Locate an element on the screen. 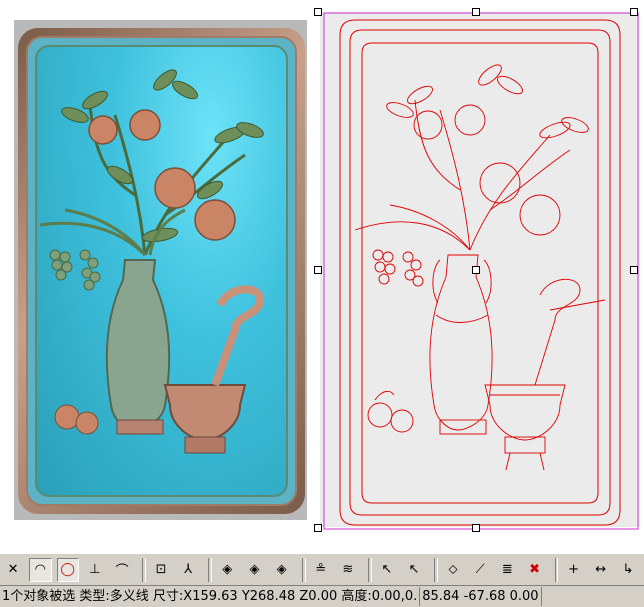 This screenshot has height=607, width=644. diamond-3-button: ◈ is located at coordinates (282, 570).